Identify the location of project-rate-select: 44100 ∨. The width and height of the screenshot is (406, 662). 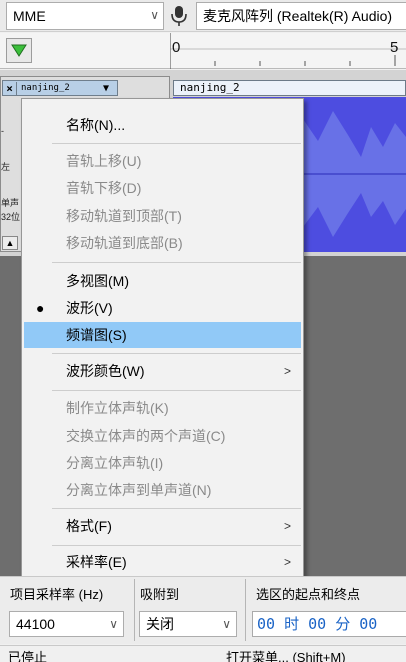
(66, 624).